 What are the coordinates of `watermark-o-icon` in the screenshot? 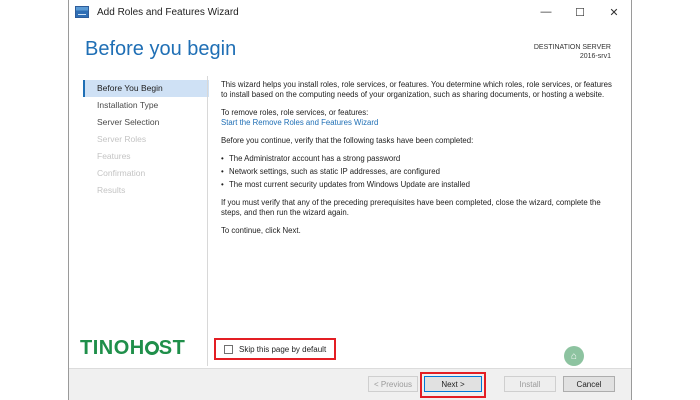 It's located at (151, 348).